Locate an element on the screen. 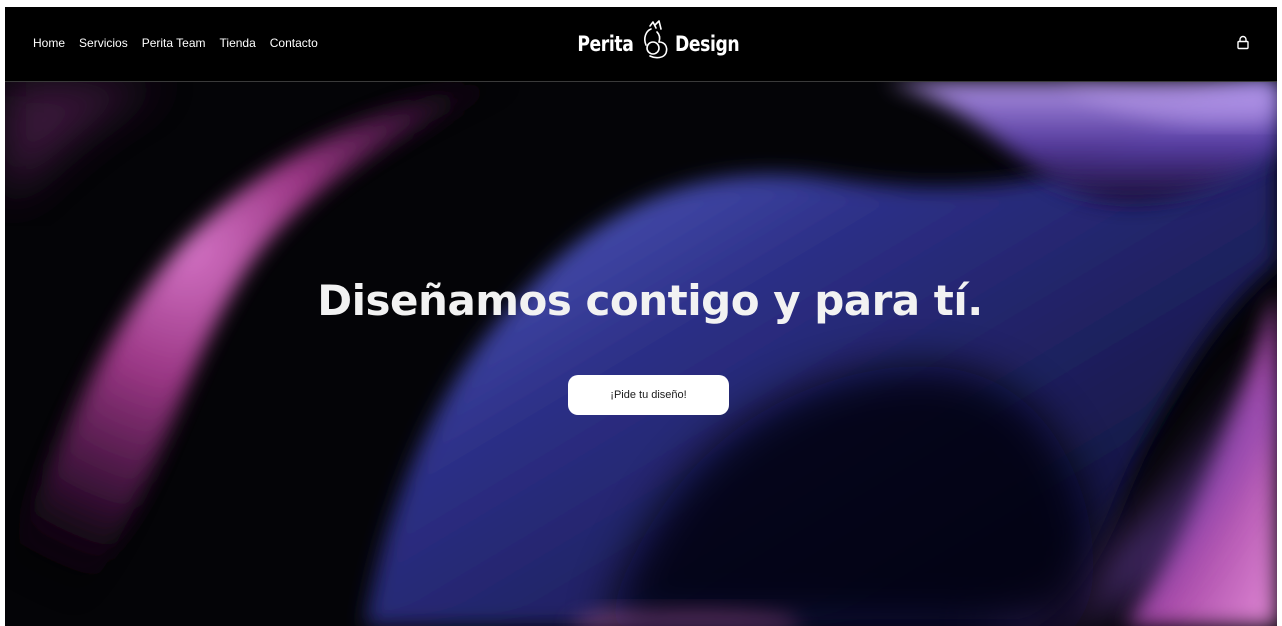  logo-word-design: Design is located at coordinates (707, 44).